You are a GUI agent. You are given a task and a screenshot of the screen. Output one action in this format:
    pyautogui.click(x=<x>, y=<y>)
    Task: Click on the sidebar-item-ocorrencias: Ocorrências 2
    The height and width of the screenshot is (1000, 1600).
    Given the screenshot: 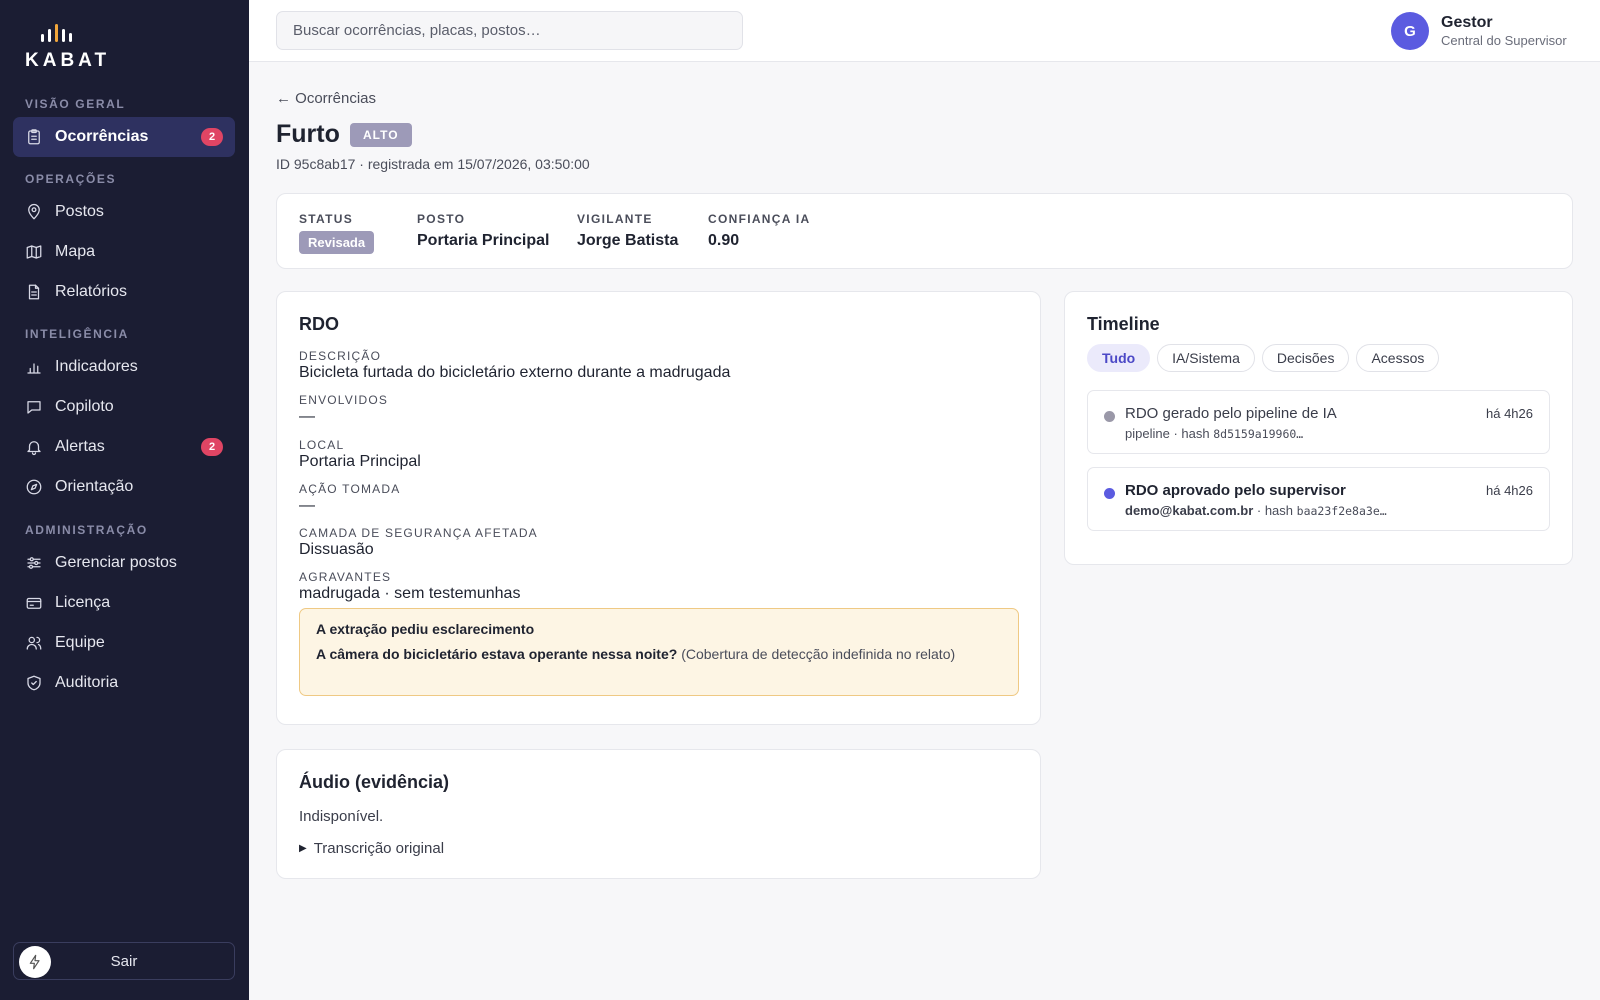 What is the action you would take?
    pyautogui.click(x=124, y=137)
    